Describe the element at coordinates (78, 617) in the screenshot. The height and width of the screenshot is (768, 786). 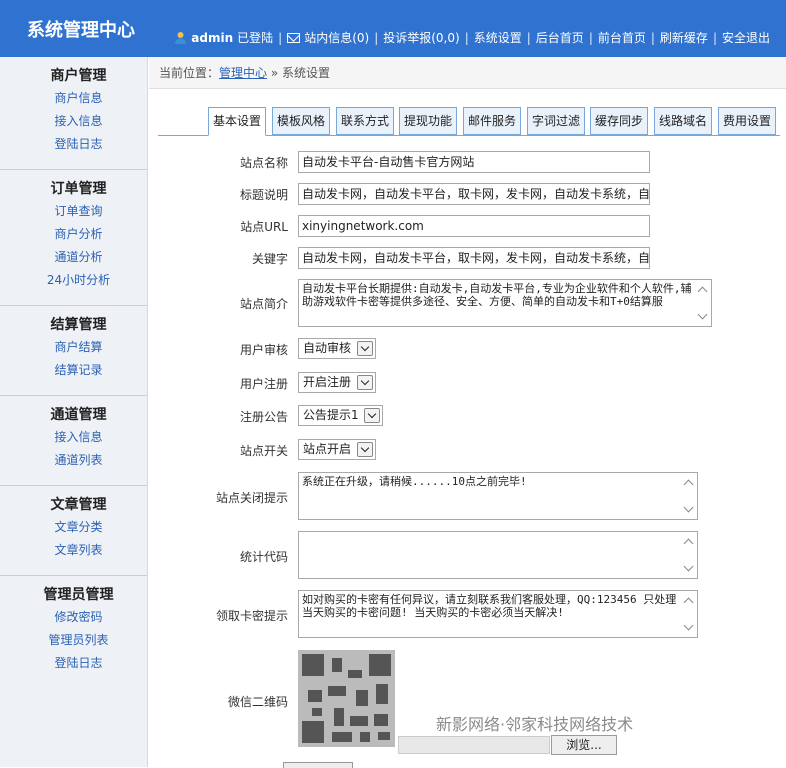
I see `sidebar-item-change-password: 修改密码` at that location.